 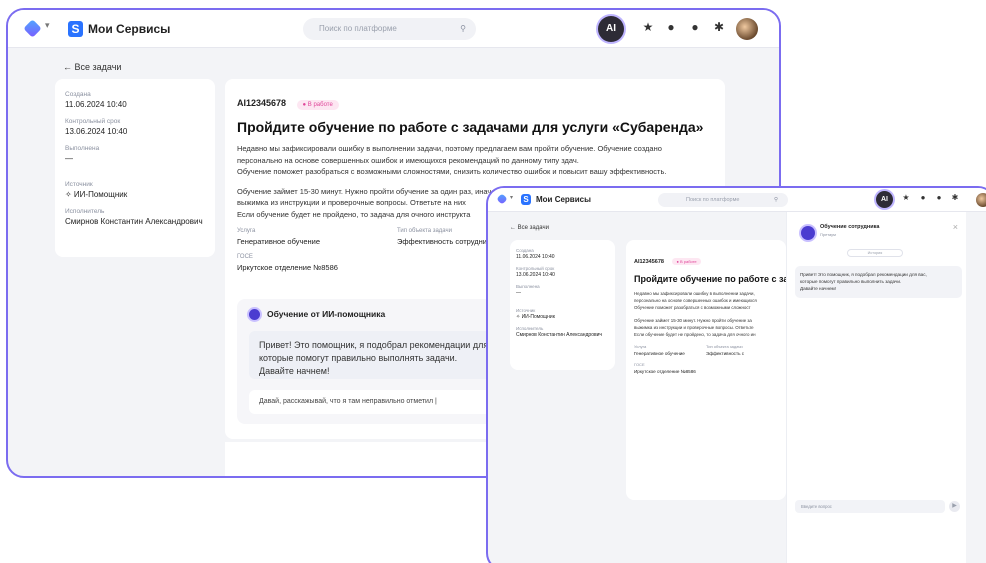 What do you see at coordinates (710, 279) in the screenshot?
I see `task-title: Пройдите обучение по работе с зада` at bounding box center [710, 279].